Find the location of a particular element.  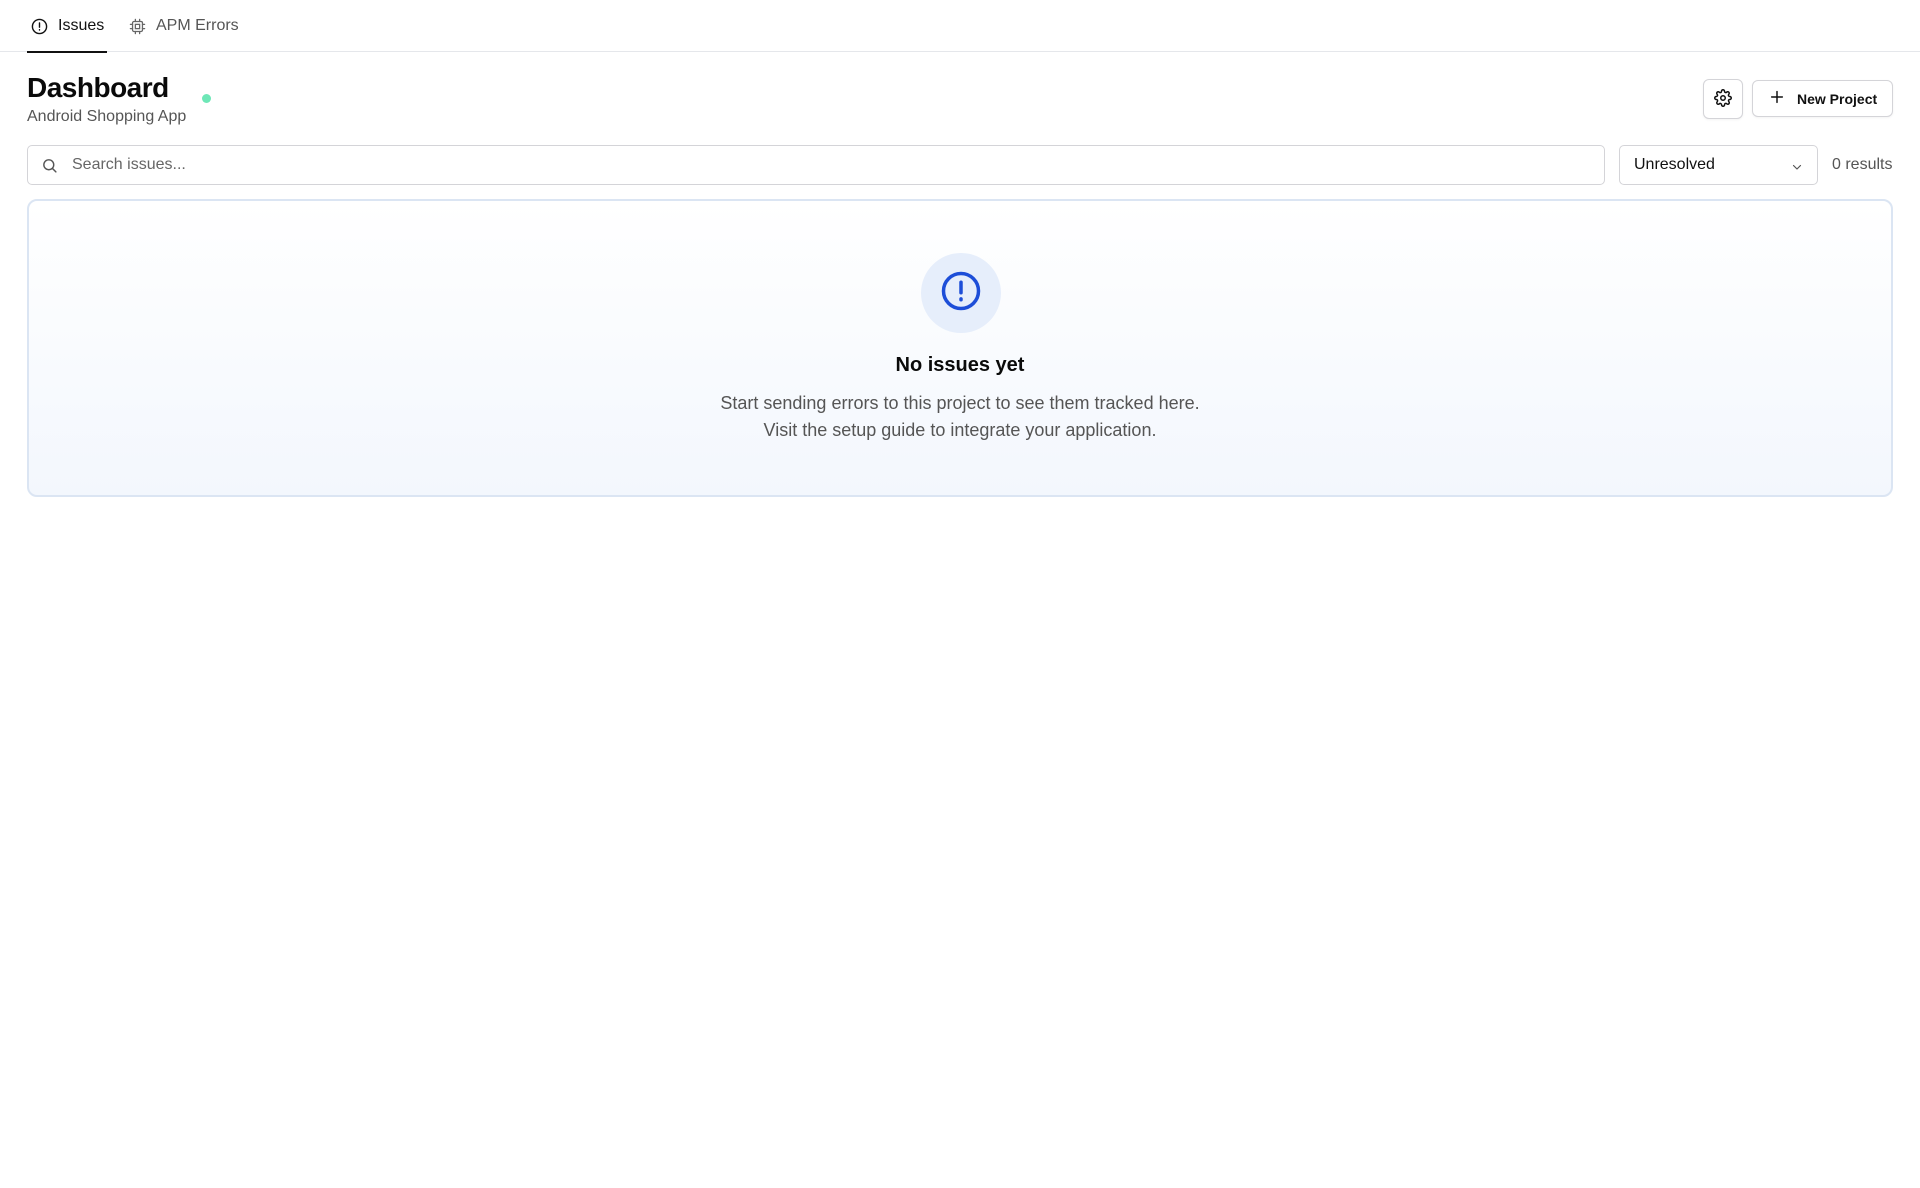

status-filter-value: Unresolved is located at coordinates (1674, 164).